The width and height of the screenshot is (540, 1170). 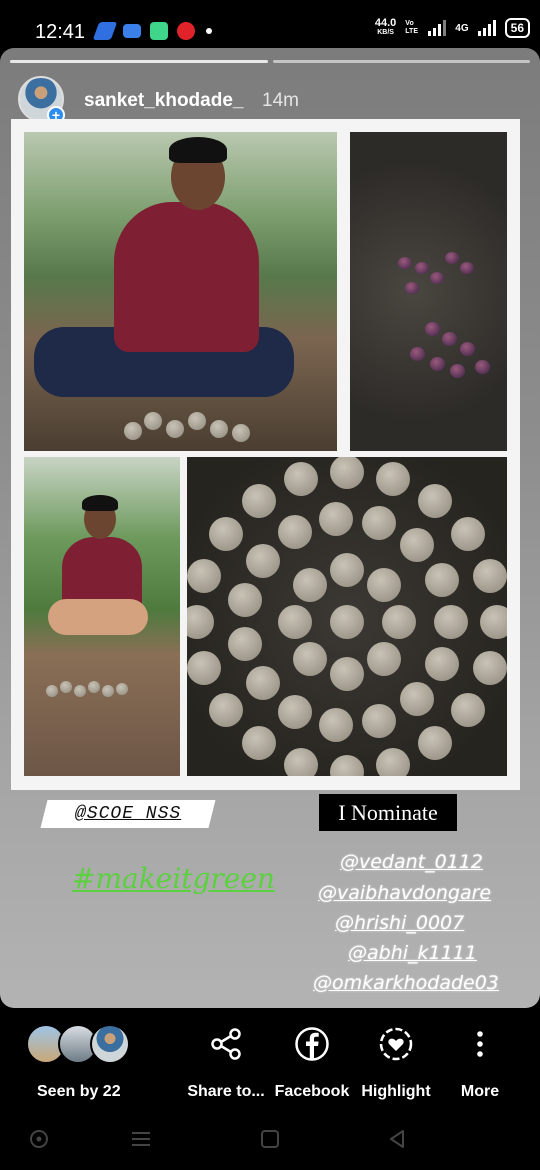 I want to click on photo-seeds, so click(x=428, y=291).